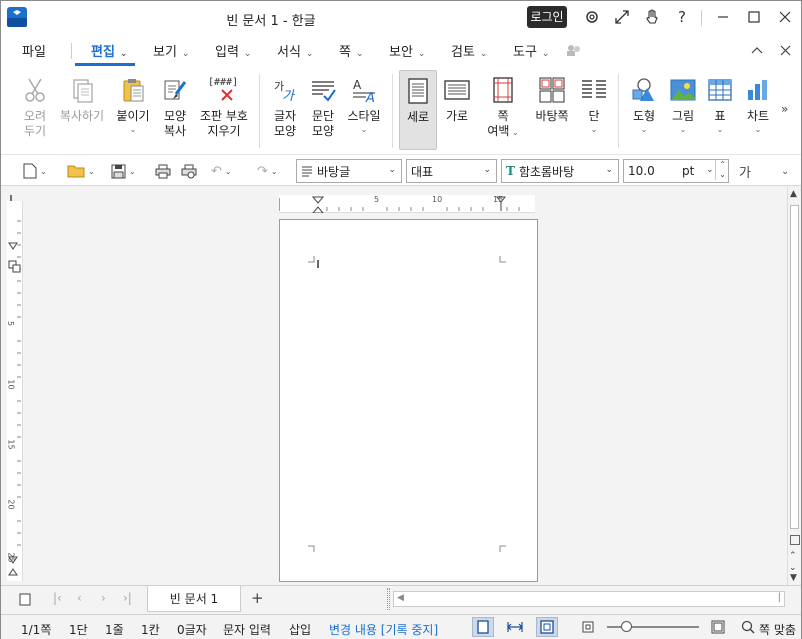 Image resolution: width=802 pixels, height=639 pixels. I want to click on menu-tools: 도구 ⌄, so click(531, 50).